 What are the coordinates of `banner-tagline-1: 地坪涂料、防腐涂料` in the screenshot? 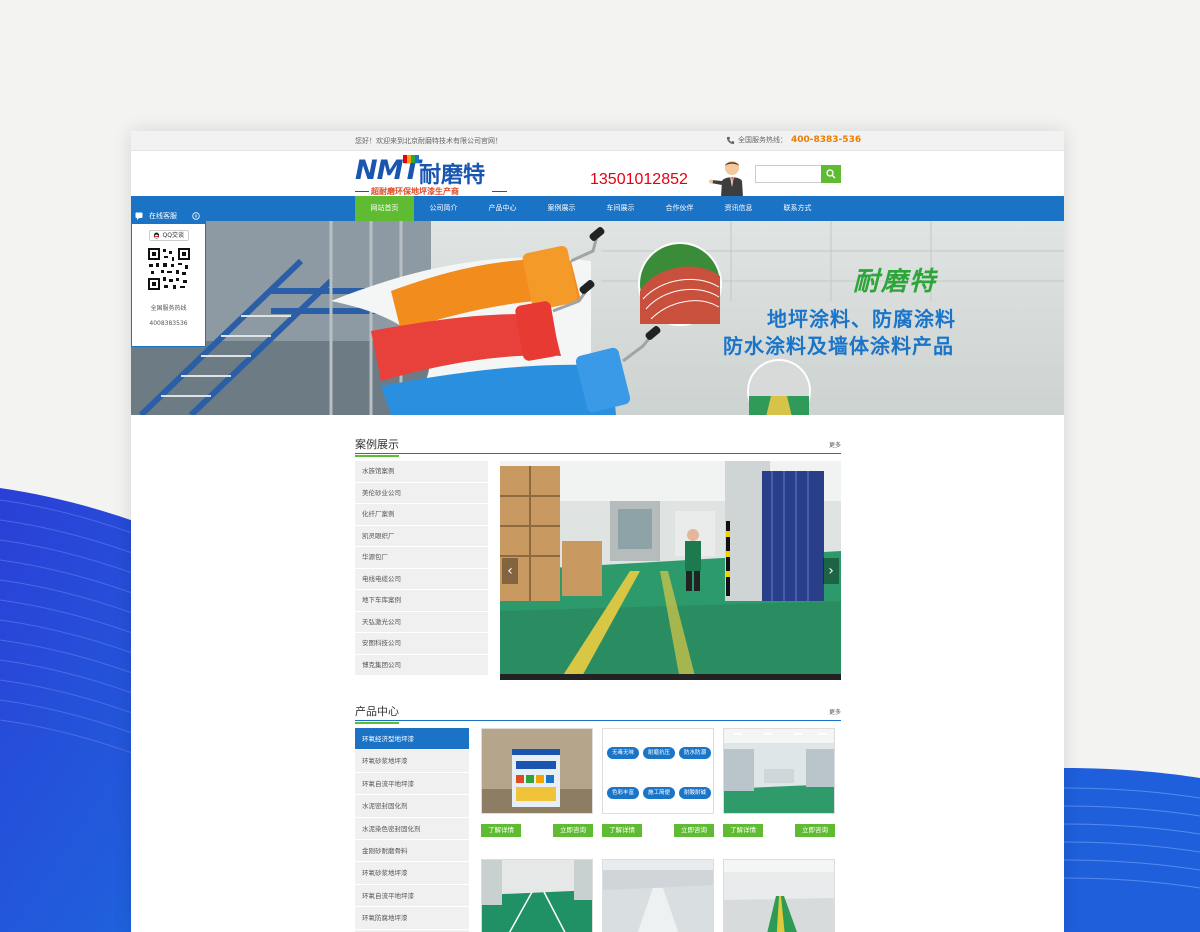 It's located at (861, 319).